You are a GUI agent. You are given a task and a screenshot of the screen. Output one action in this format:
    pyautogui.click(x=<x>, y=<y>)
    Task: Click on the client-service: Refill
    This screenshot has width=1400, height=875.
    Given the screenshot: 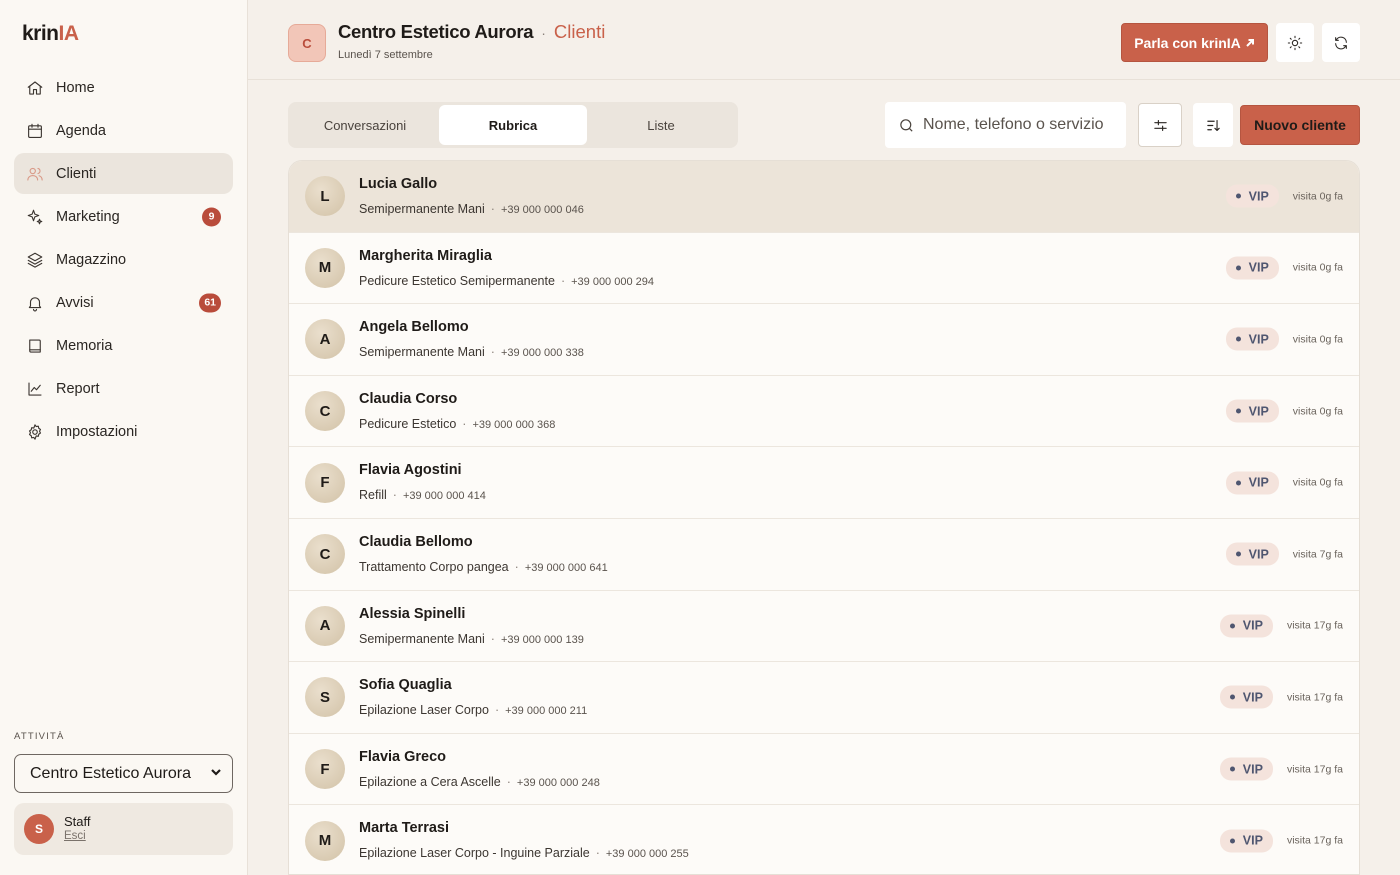 What is the action you would take?
    pyautogui.click(x=373, y=495)
    